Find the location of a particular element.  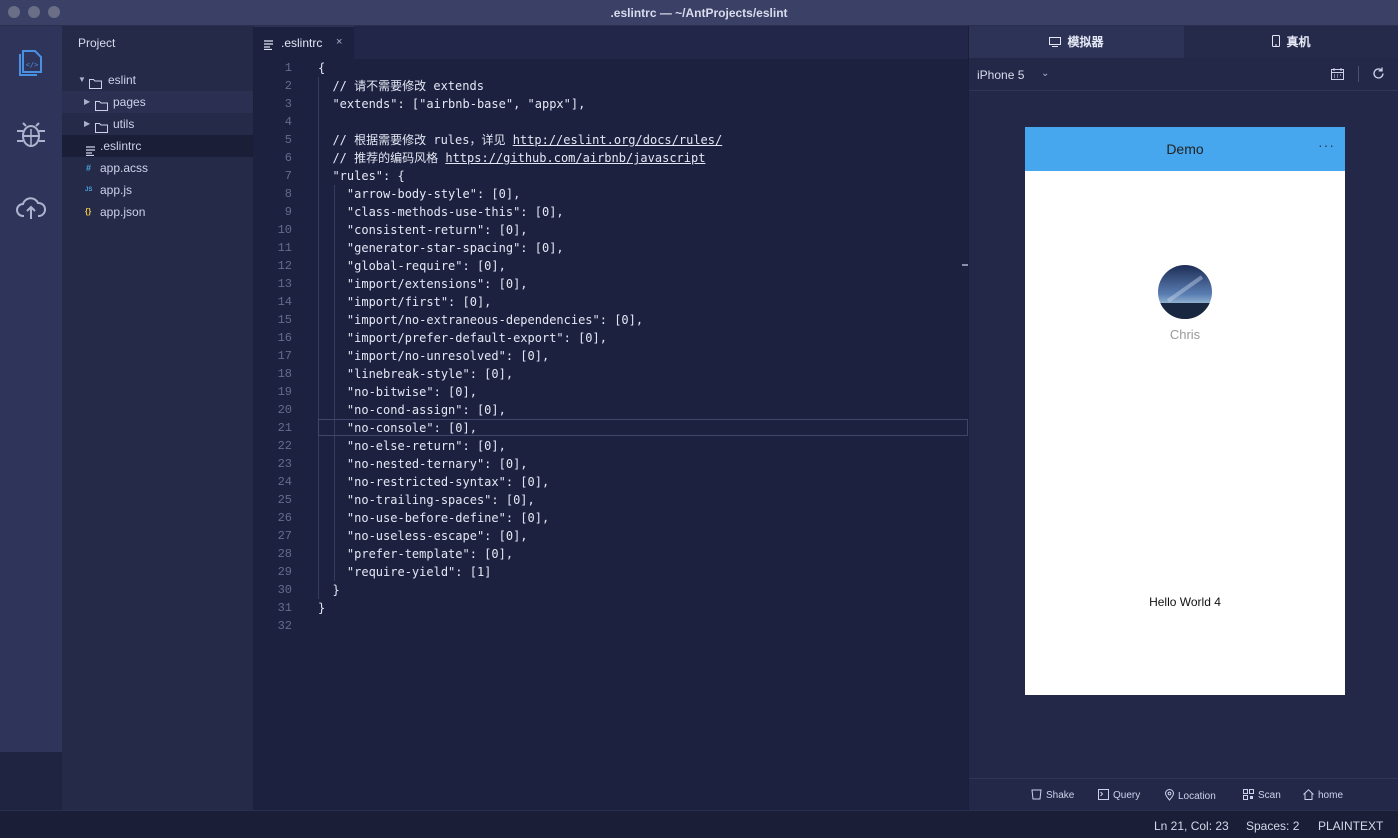

line-number: 13 is located at coordinates (284, 284).